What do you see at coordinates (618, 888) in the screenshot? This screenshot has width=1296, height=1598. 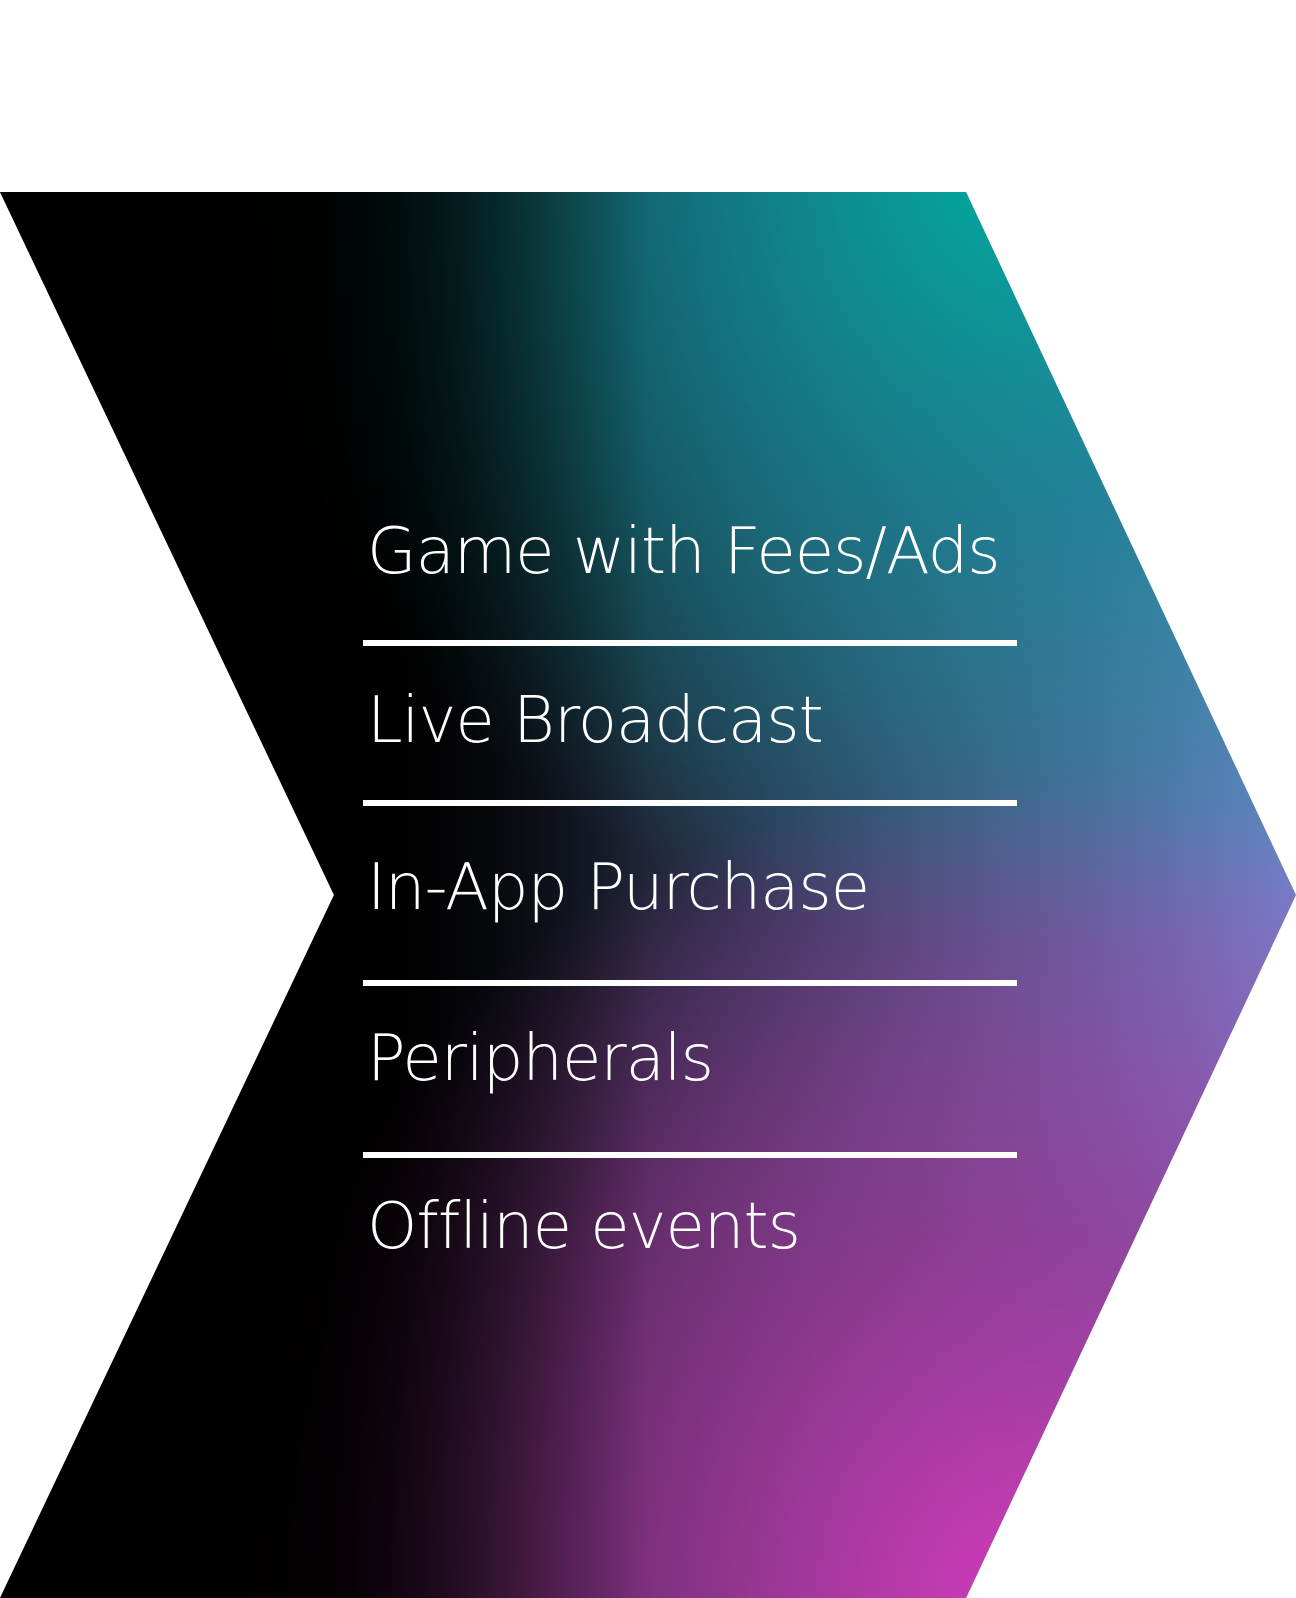 I see `list-item-label: In-App Purchase` at bounding box center [618, 888].